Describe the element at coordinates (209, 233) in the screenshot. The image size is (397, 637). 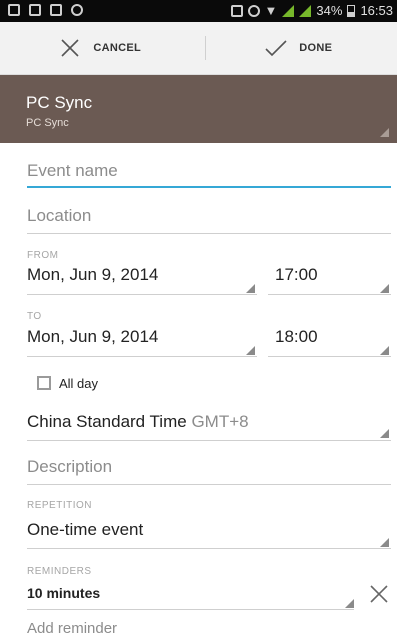
I see `location-underline` at that location.